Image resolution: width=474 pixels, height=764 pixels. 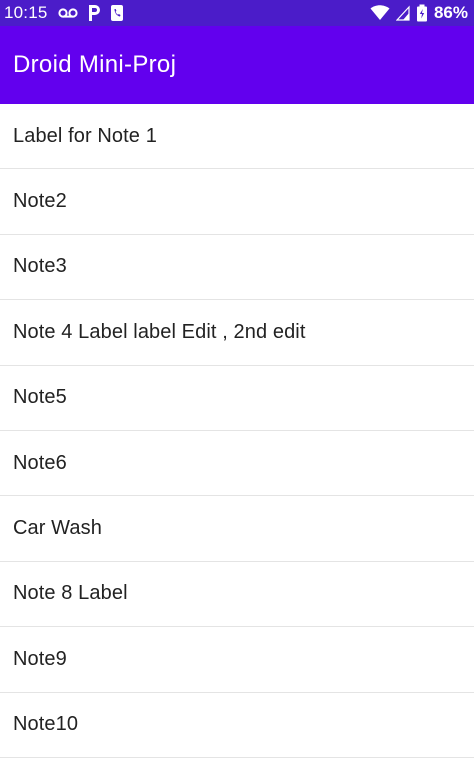 What do you see at coordinates (40, 658) in the screenshot?
I see `note-label: Note9` at bounding box center [40, 658].